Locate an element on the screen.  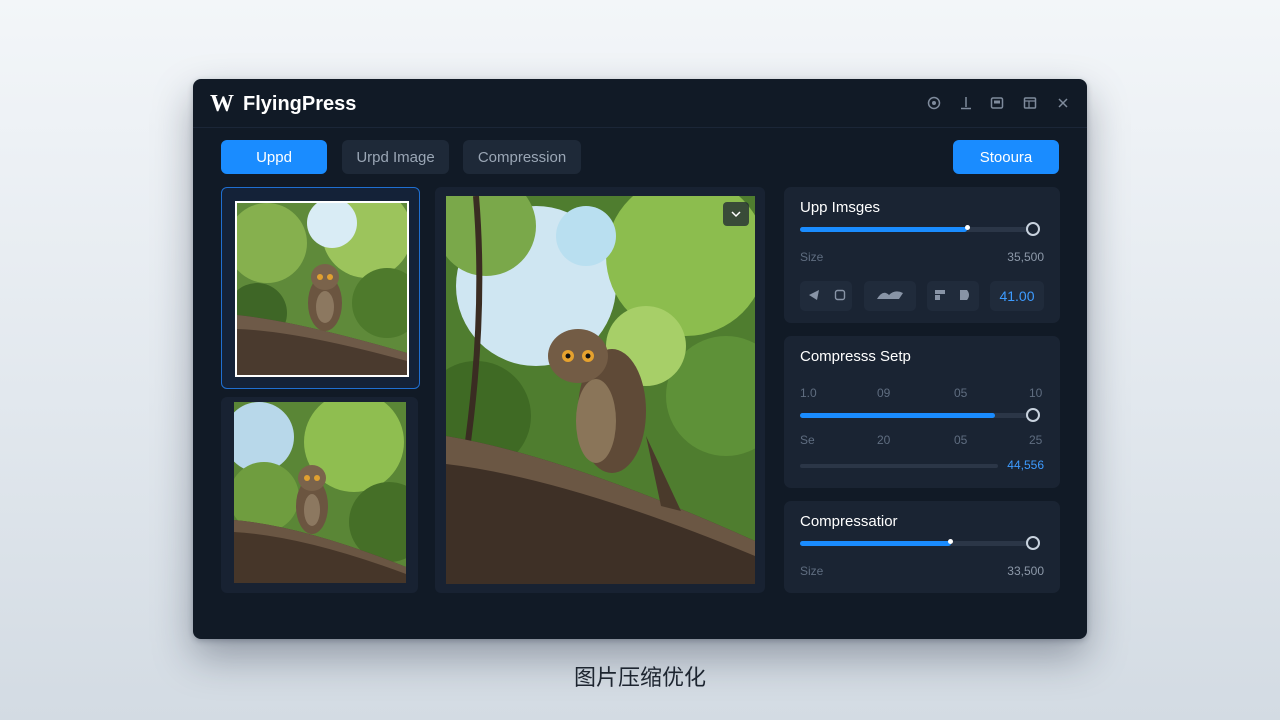
settings-icon is located at coordinates (934, 103).